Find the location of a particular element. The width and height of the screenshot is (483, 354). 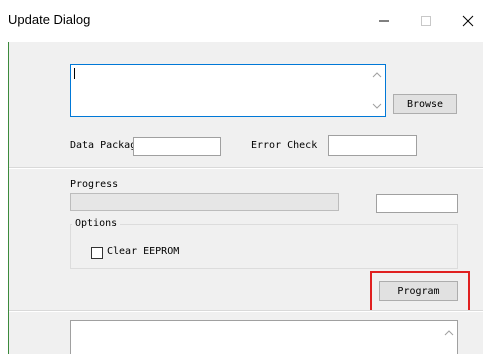

data-package-field is located at coordinates (177, 146).